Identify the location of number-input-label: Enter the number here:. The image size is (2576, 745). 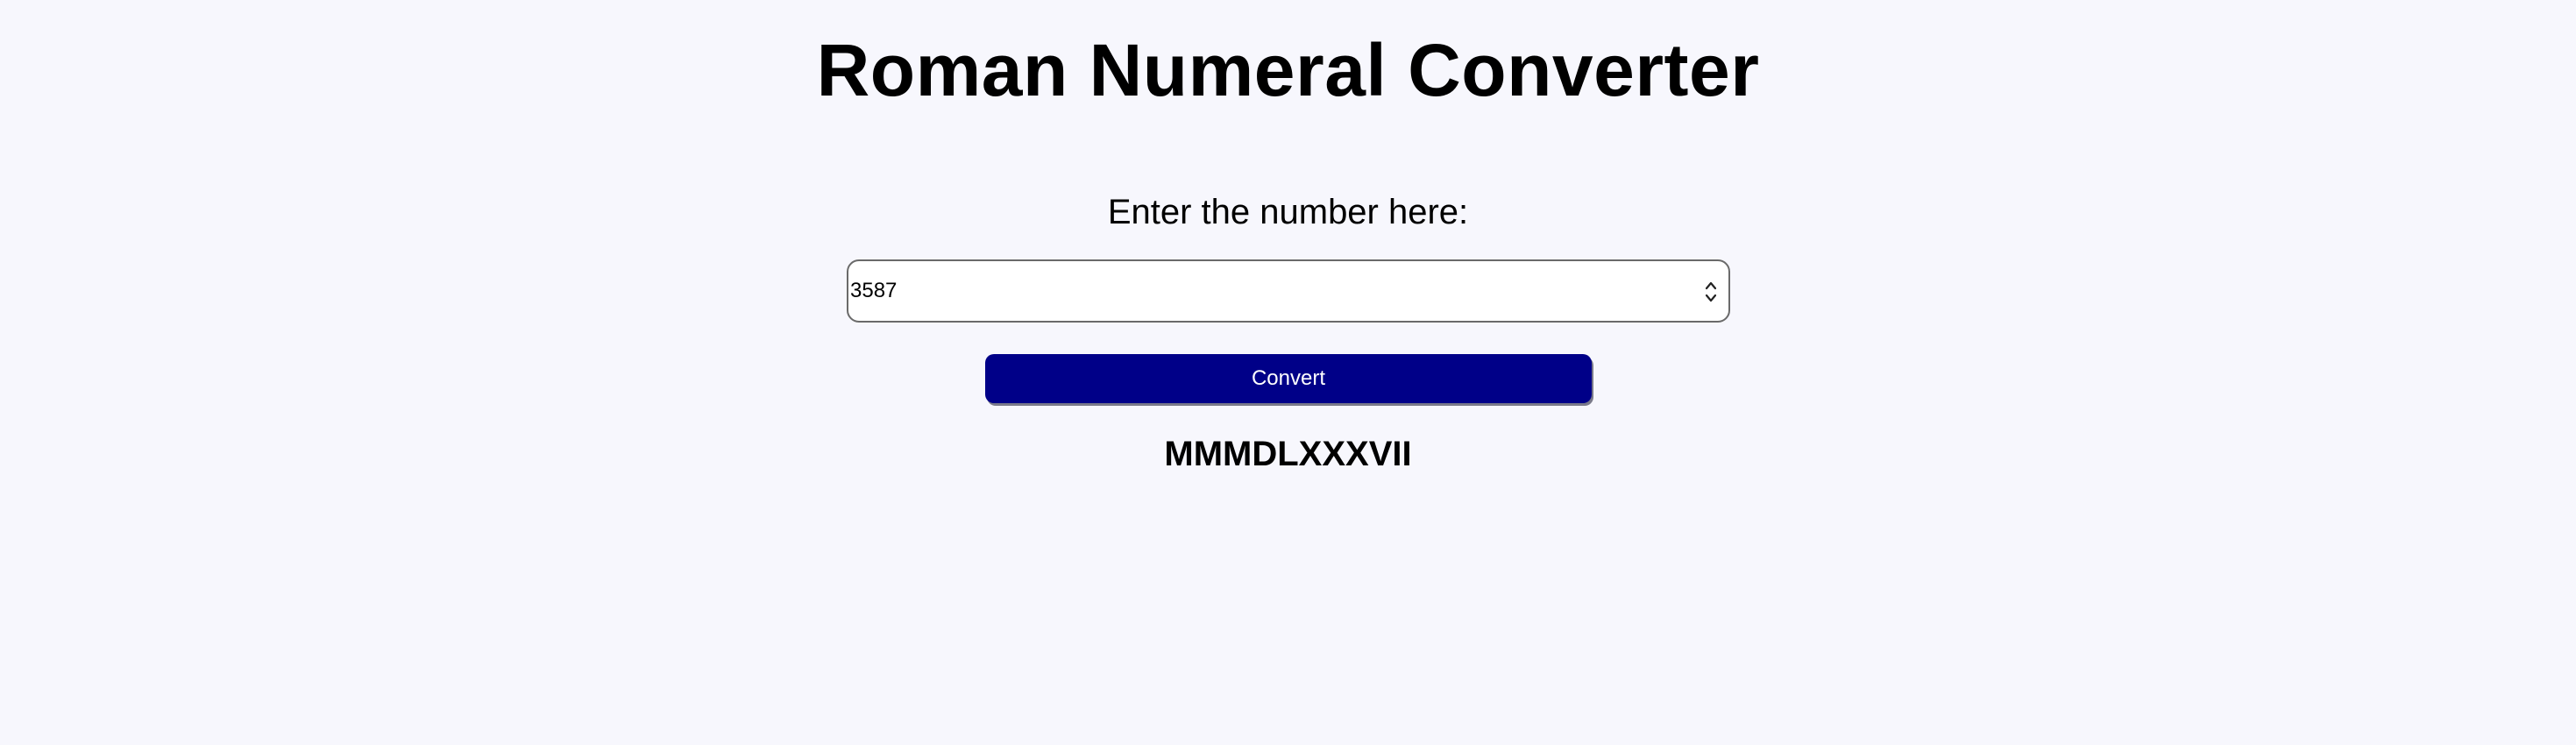
(1288, 212).